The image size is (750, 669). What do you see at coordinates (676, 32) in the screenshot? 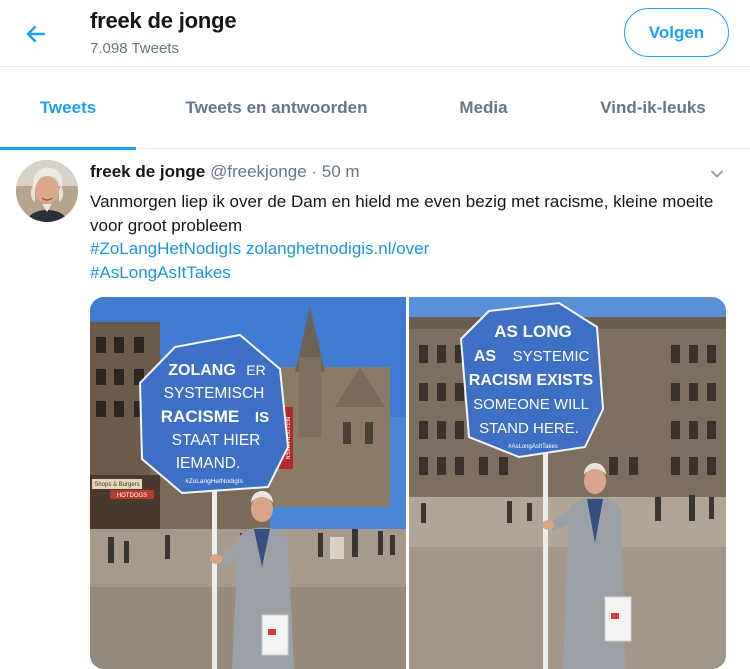
I see `follow-button: Volgen` at bounding box center [676, 32].